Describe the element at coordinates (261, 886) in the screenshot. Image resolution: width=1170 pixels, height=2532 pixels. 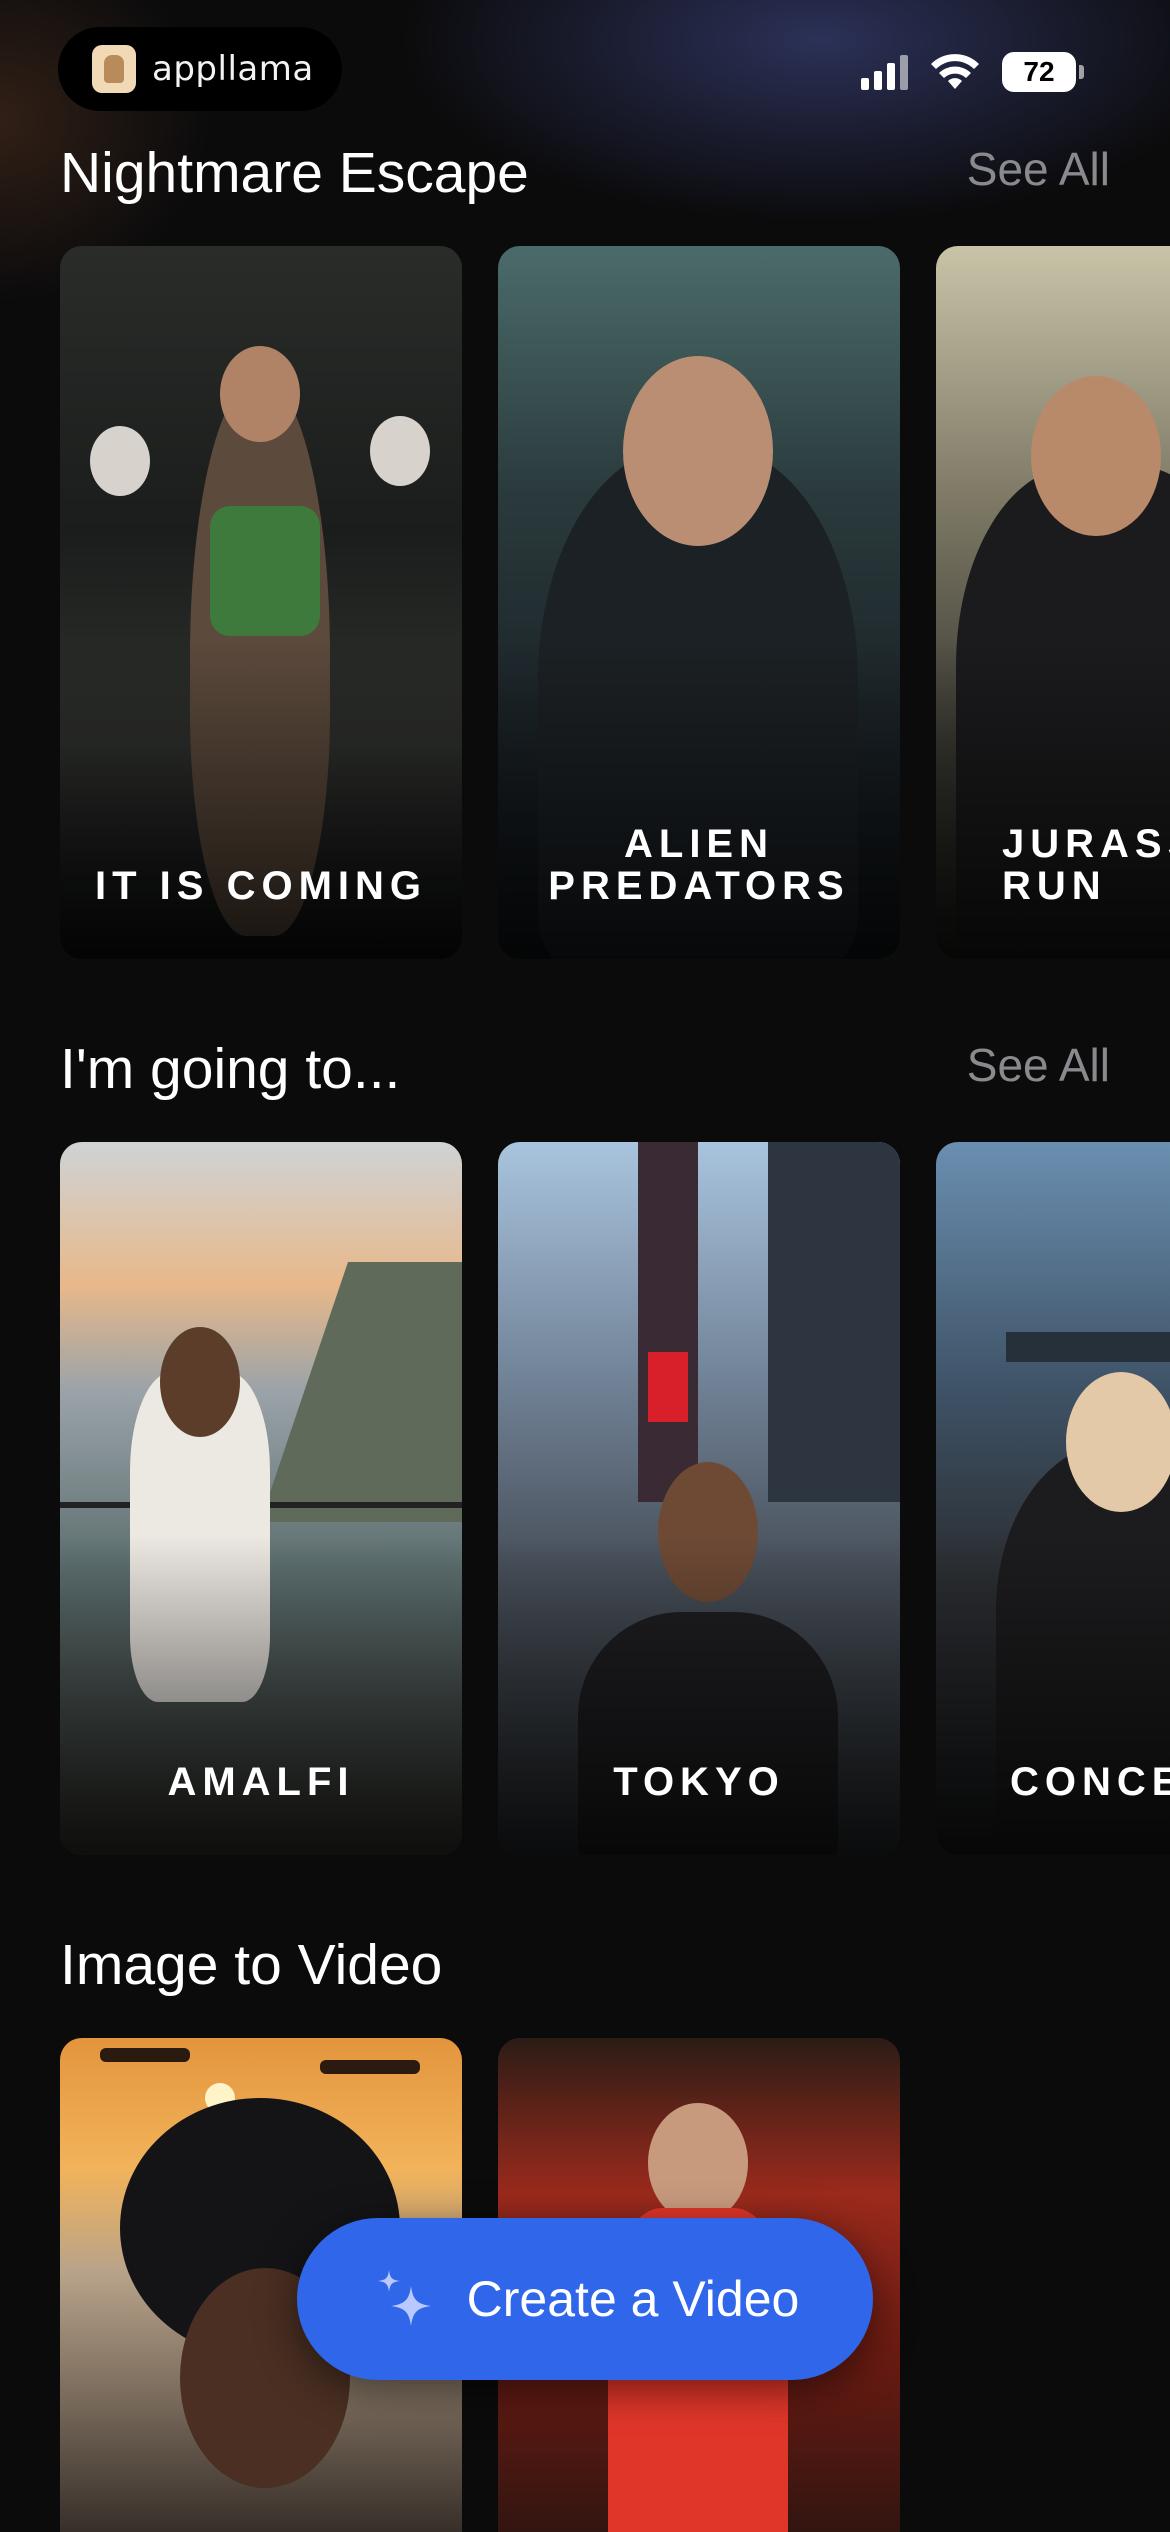
I see `card-label: IT IS COMING` at that location.